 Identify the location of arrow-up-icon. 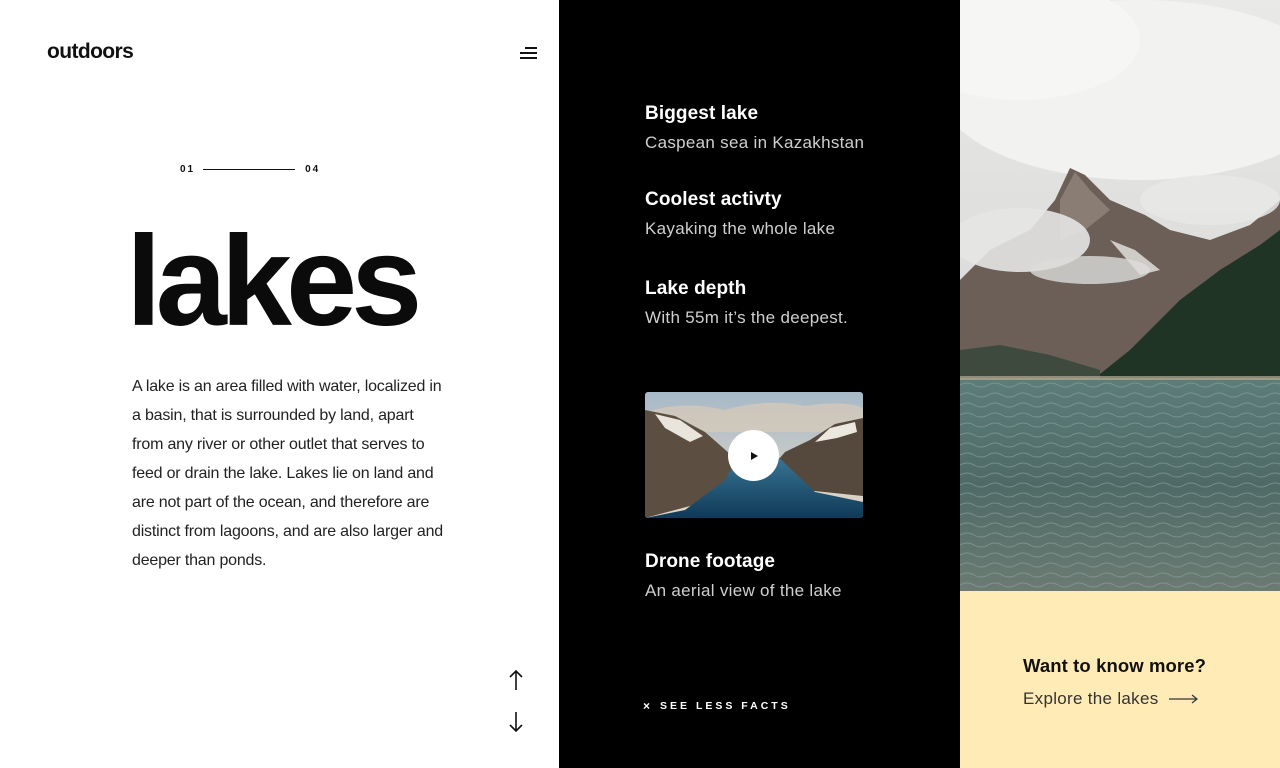
(516, 680).